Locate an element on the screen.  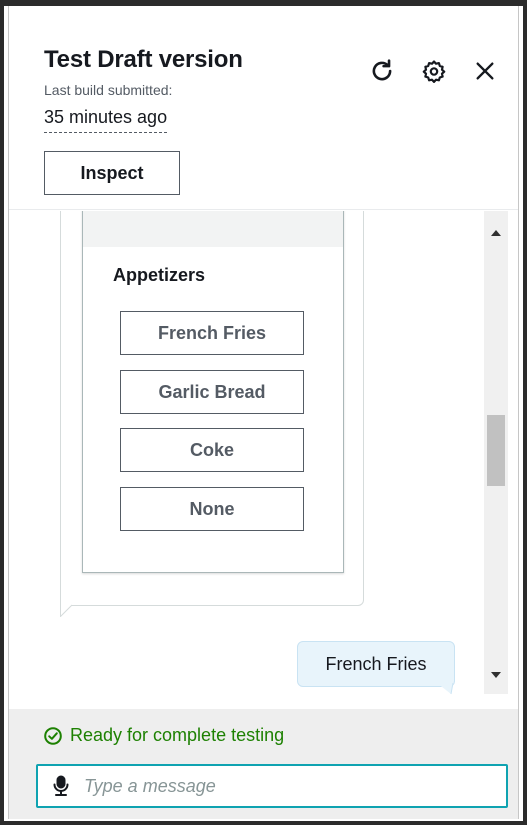
user-message-bubble: French Fries is located at coordinates (376, 664).